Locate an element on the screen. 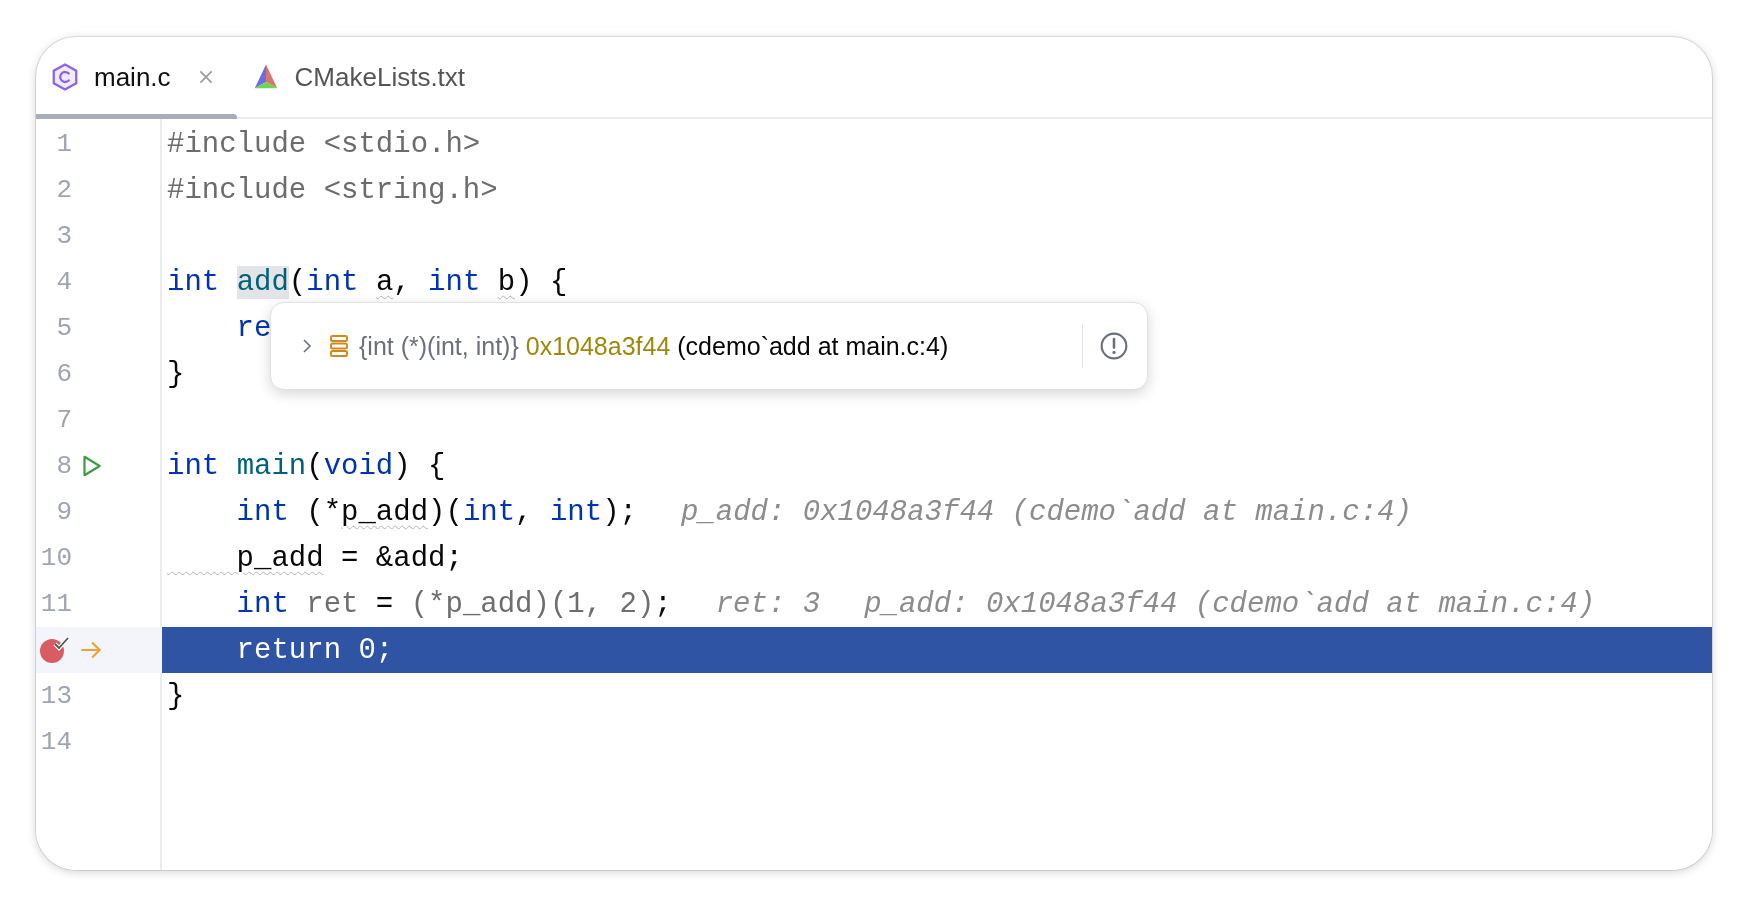 This screenshot has width=1748, height=906. code-line: int main(void) { is located at coordinates (306, 466).